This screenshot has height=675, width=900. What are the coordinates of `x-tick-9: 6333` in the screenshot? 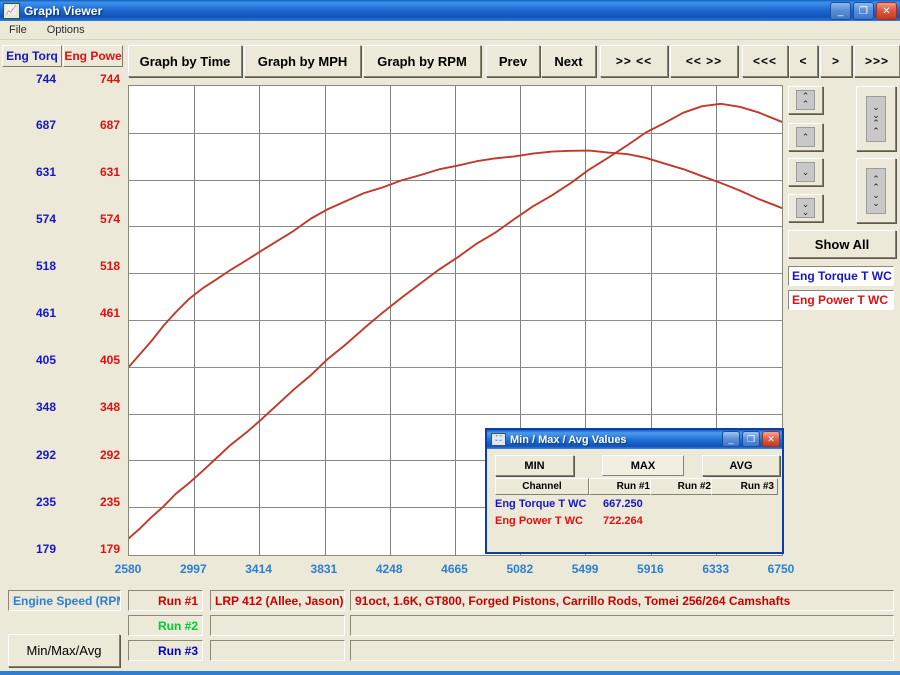 It's located at (716, 569).